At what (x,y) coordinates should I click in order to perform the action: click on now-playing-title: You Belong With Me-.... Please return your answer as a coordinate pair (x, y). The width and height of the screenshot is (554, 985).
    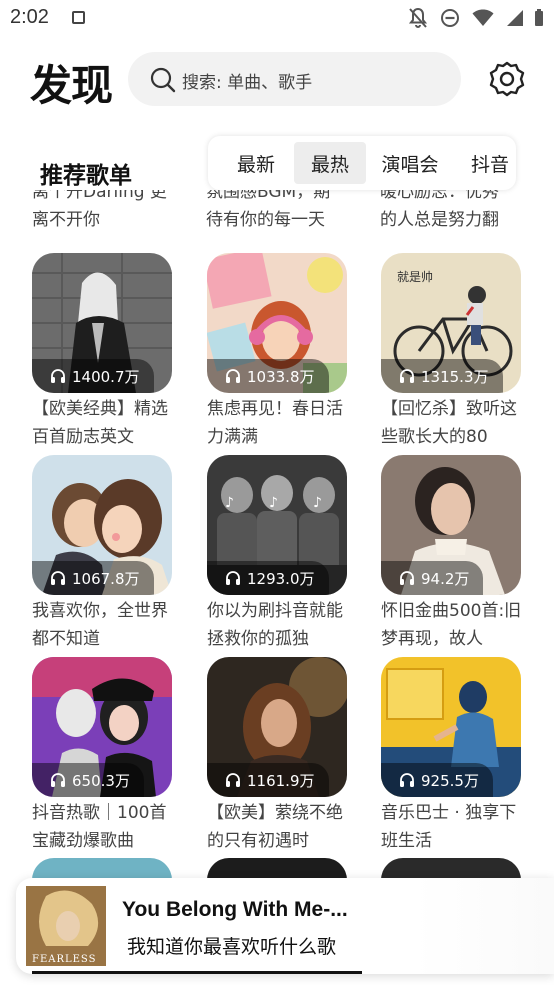
    Looking at the image, I should click on (235, 909).